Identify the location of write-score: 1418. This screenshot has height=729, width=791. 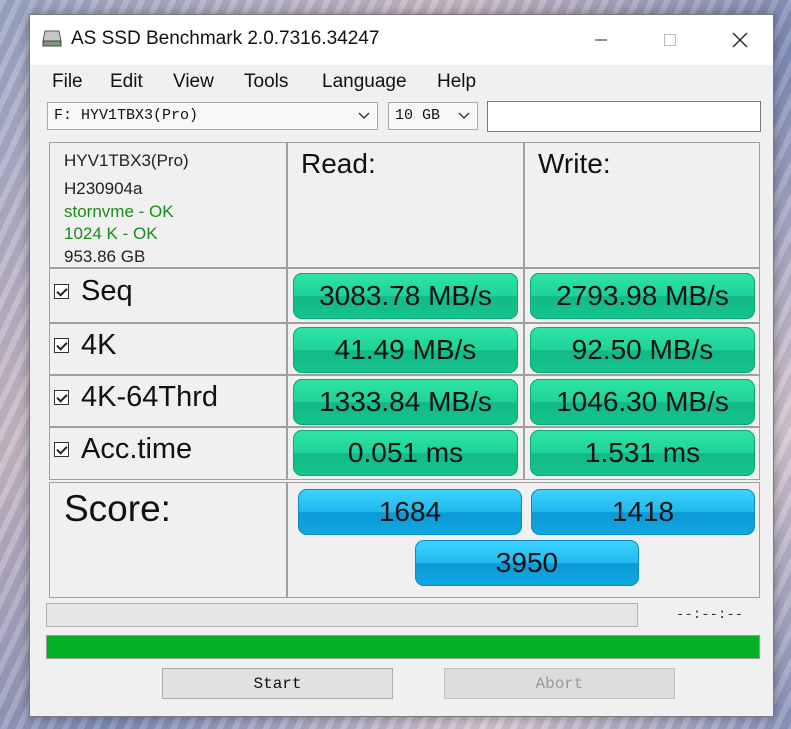
(643, 512).